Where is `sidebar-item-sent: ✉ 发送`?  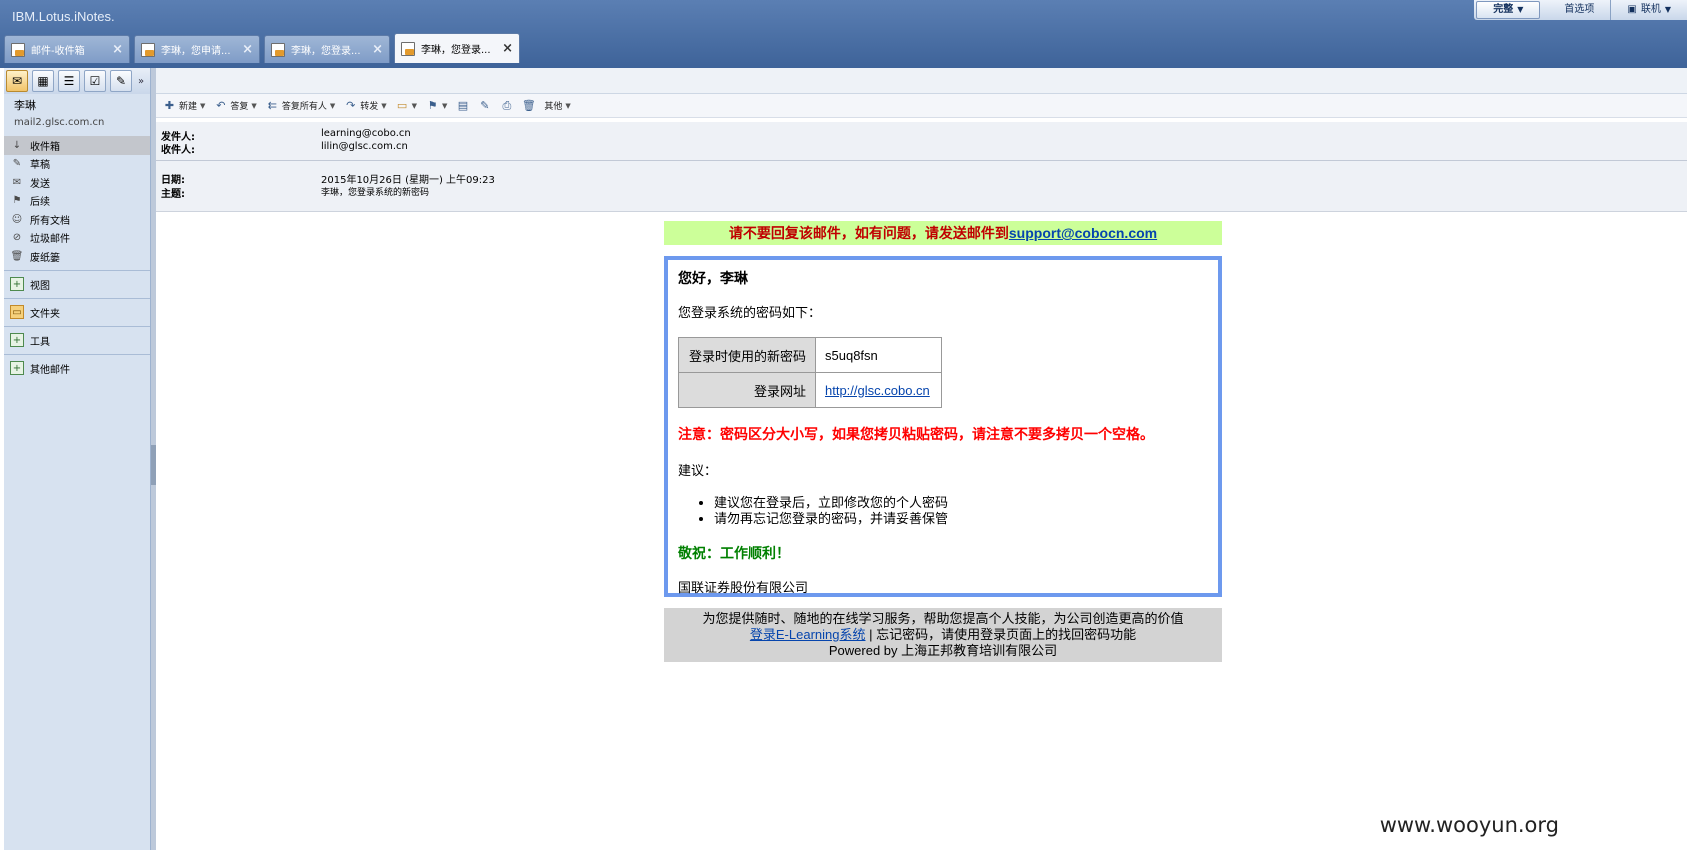
sidebar-item-sent: ✉ 发送 is located at coordinates (77, 182).